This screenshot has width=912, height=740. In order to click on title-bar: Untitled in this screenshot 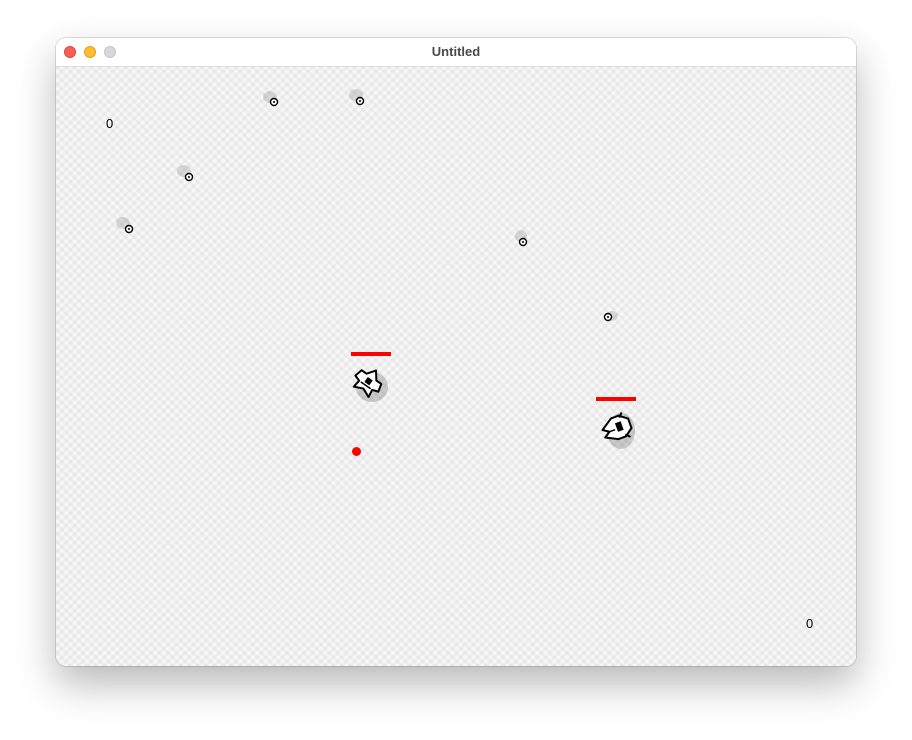, I will do `click(456, 52)`.